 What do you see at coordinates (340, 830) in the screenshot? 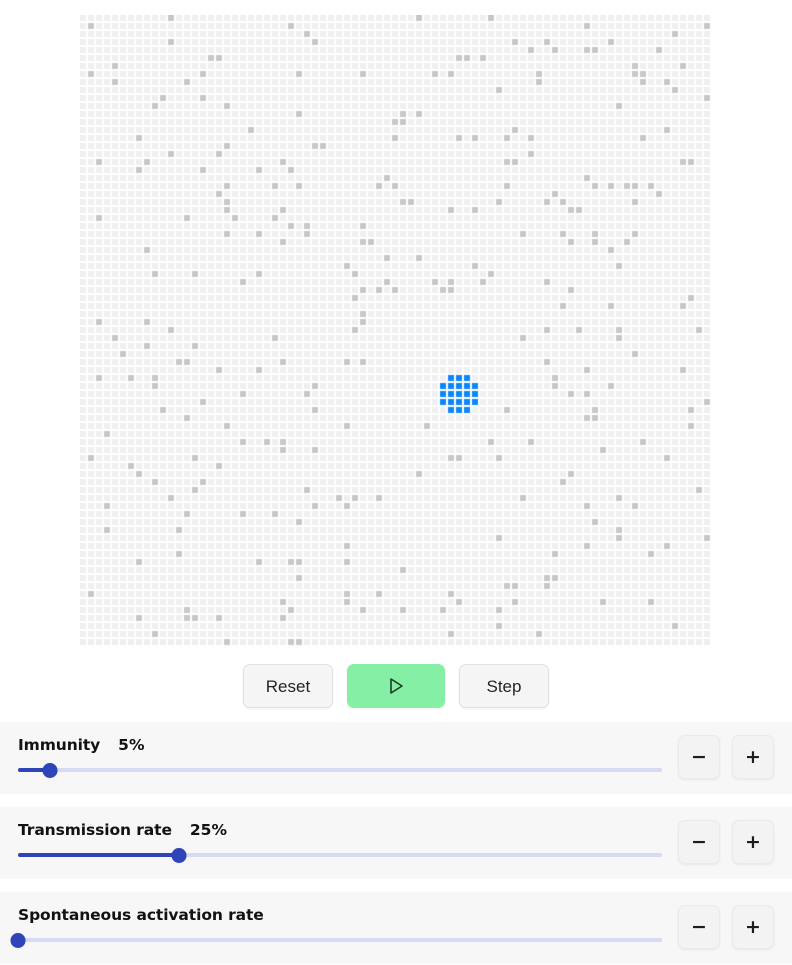
I see `parameter-header: Transmission rate 25%` at bounding box center [340, 830].